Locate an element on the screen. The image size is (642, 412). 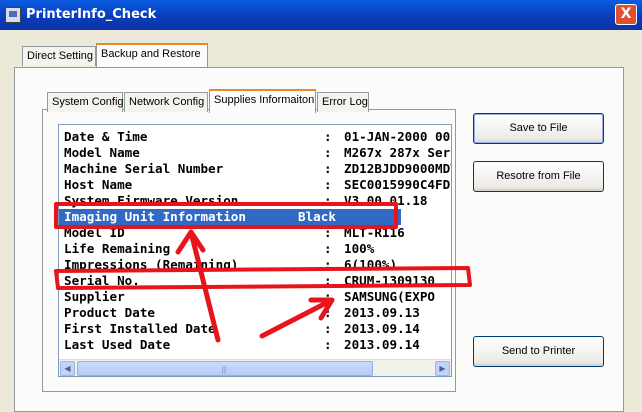
button-label: Resotre from File is located at coordinates (538, 176).